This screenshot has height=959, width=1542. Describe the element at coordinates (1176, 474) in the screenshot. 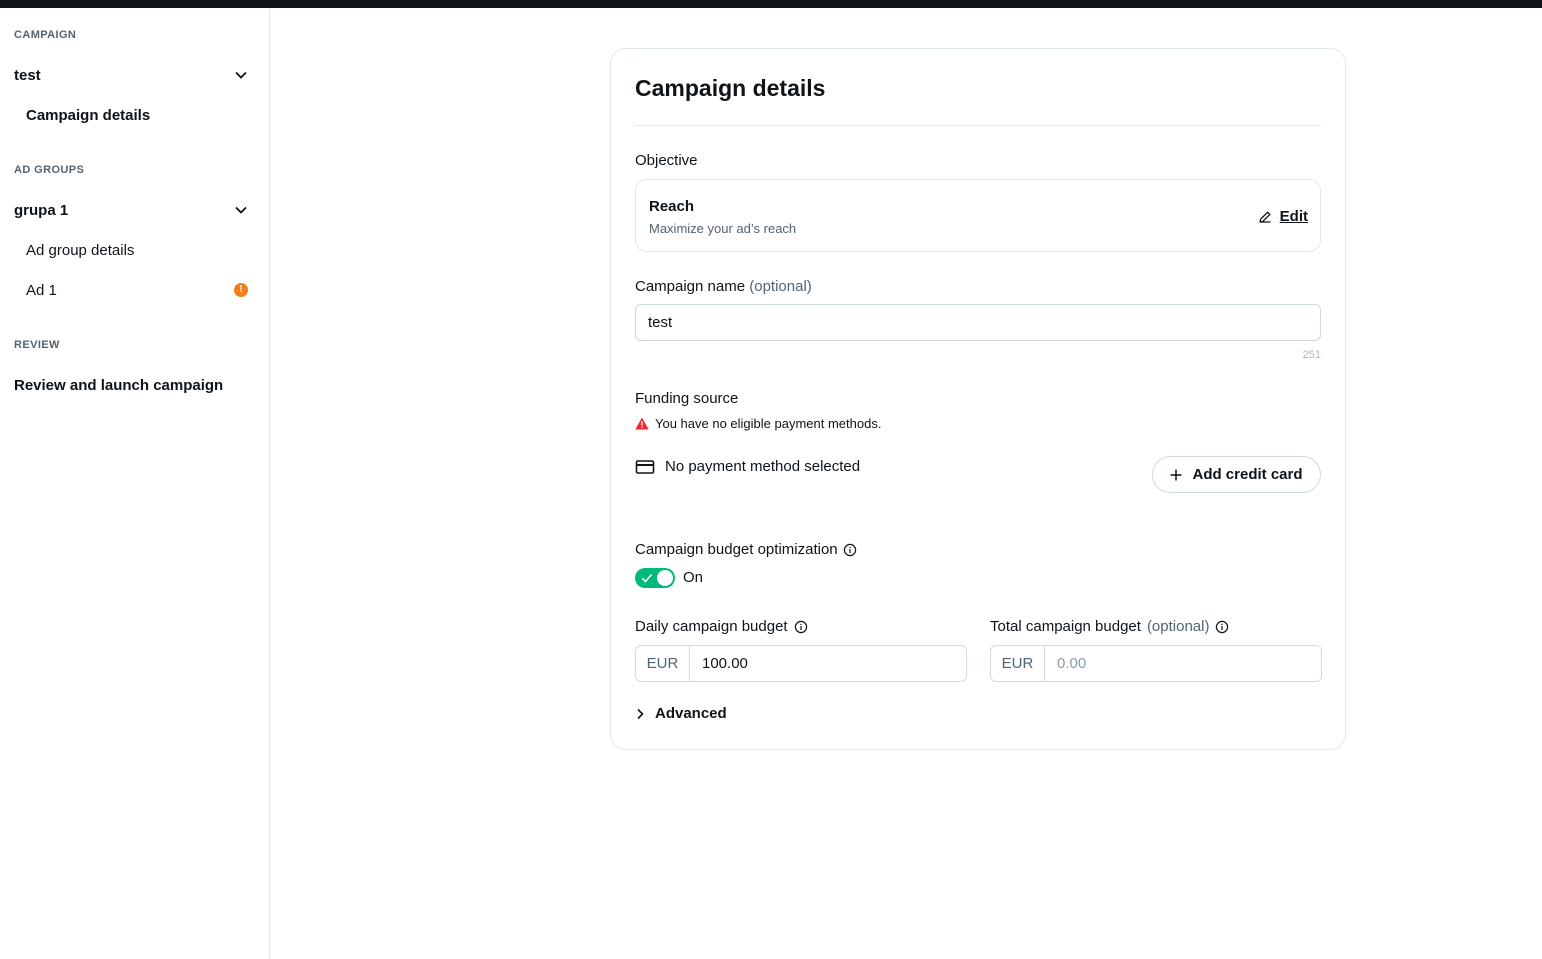

I see `plus-icon` at that location.